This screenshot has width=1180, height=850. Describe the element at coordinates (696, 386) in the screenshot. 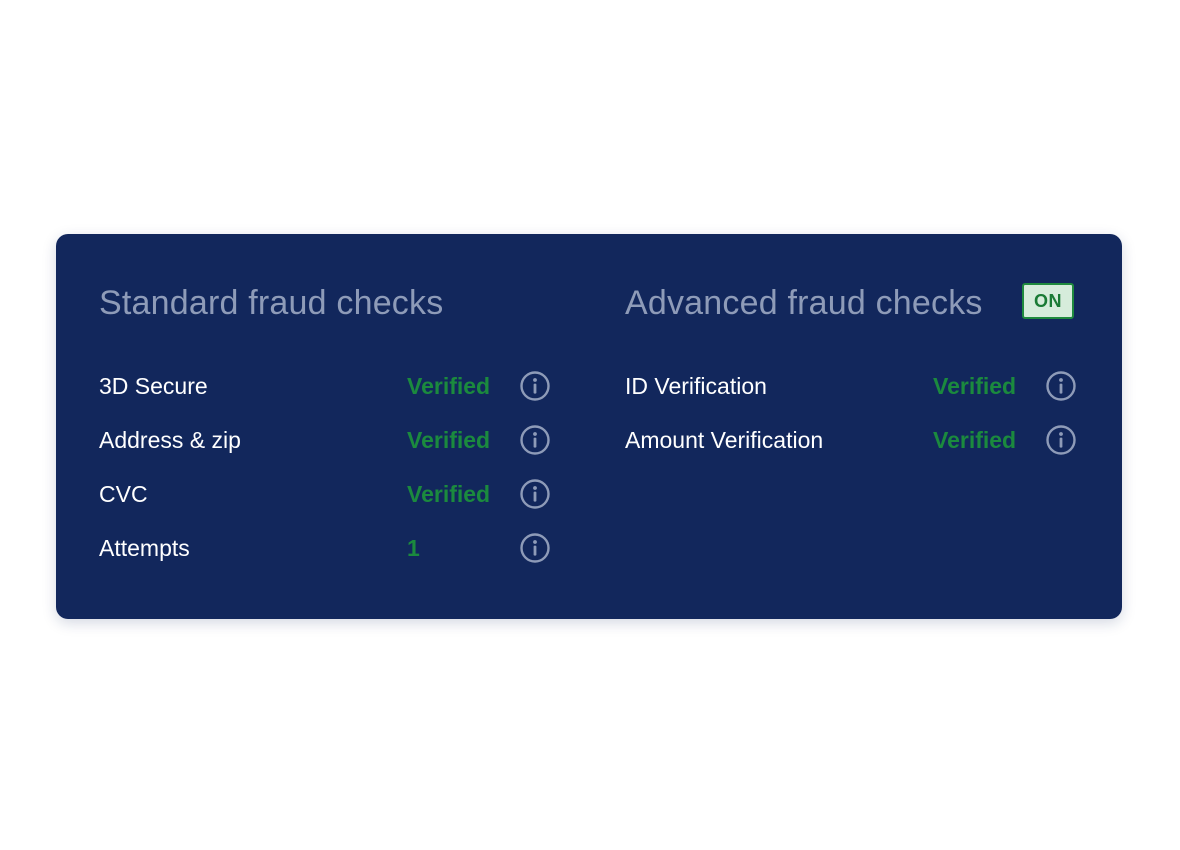

I see `check-label: ID Verification` at that location.